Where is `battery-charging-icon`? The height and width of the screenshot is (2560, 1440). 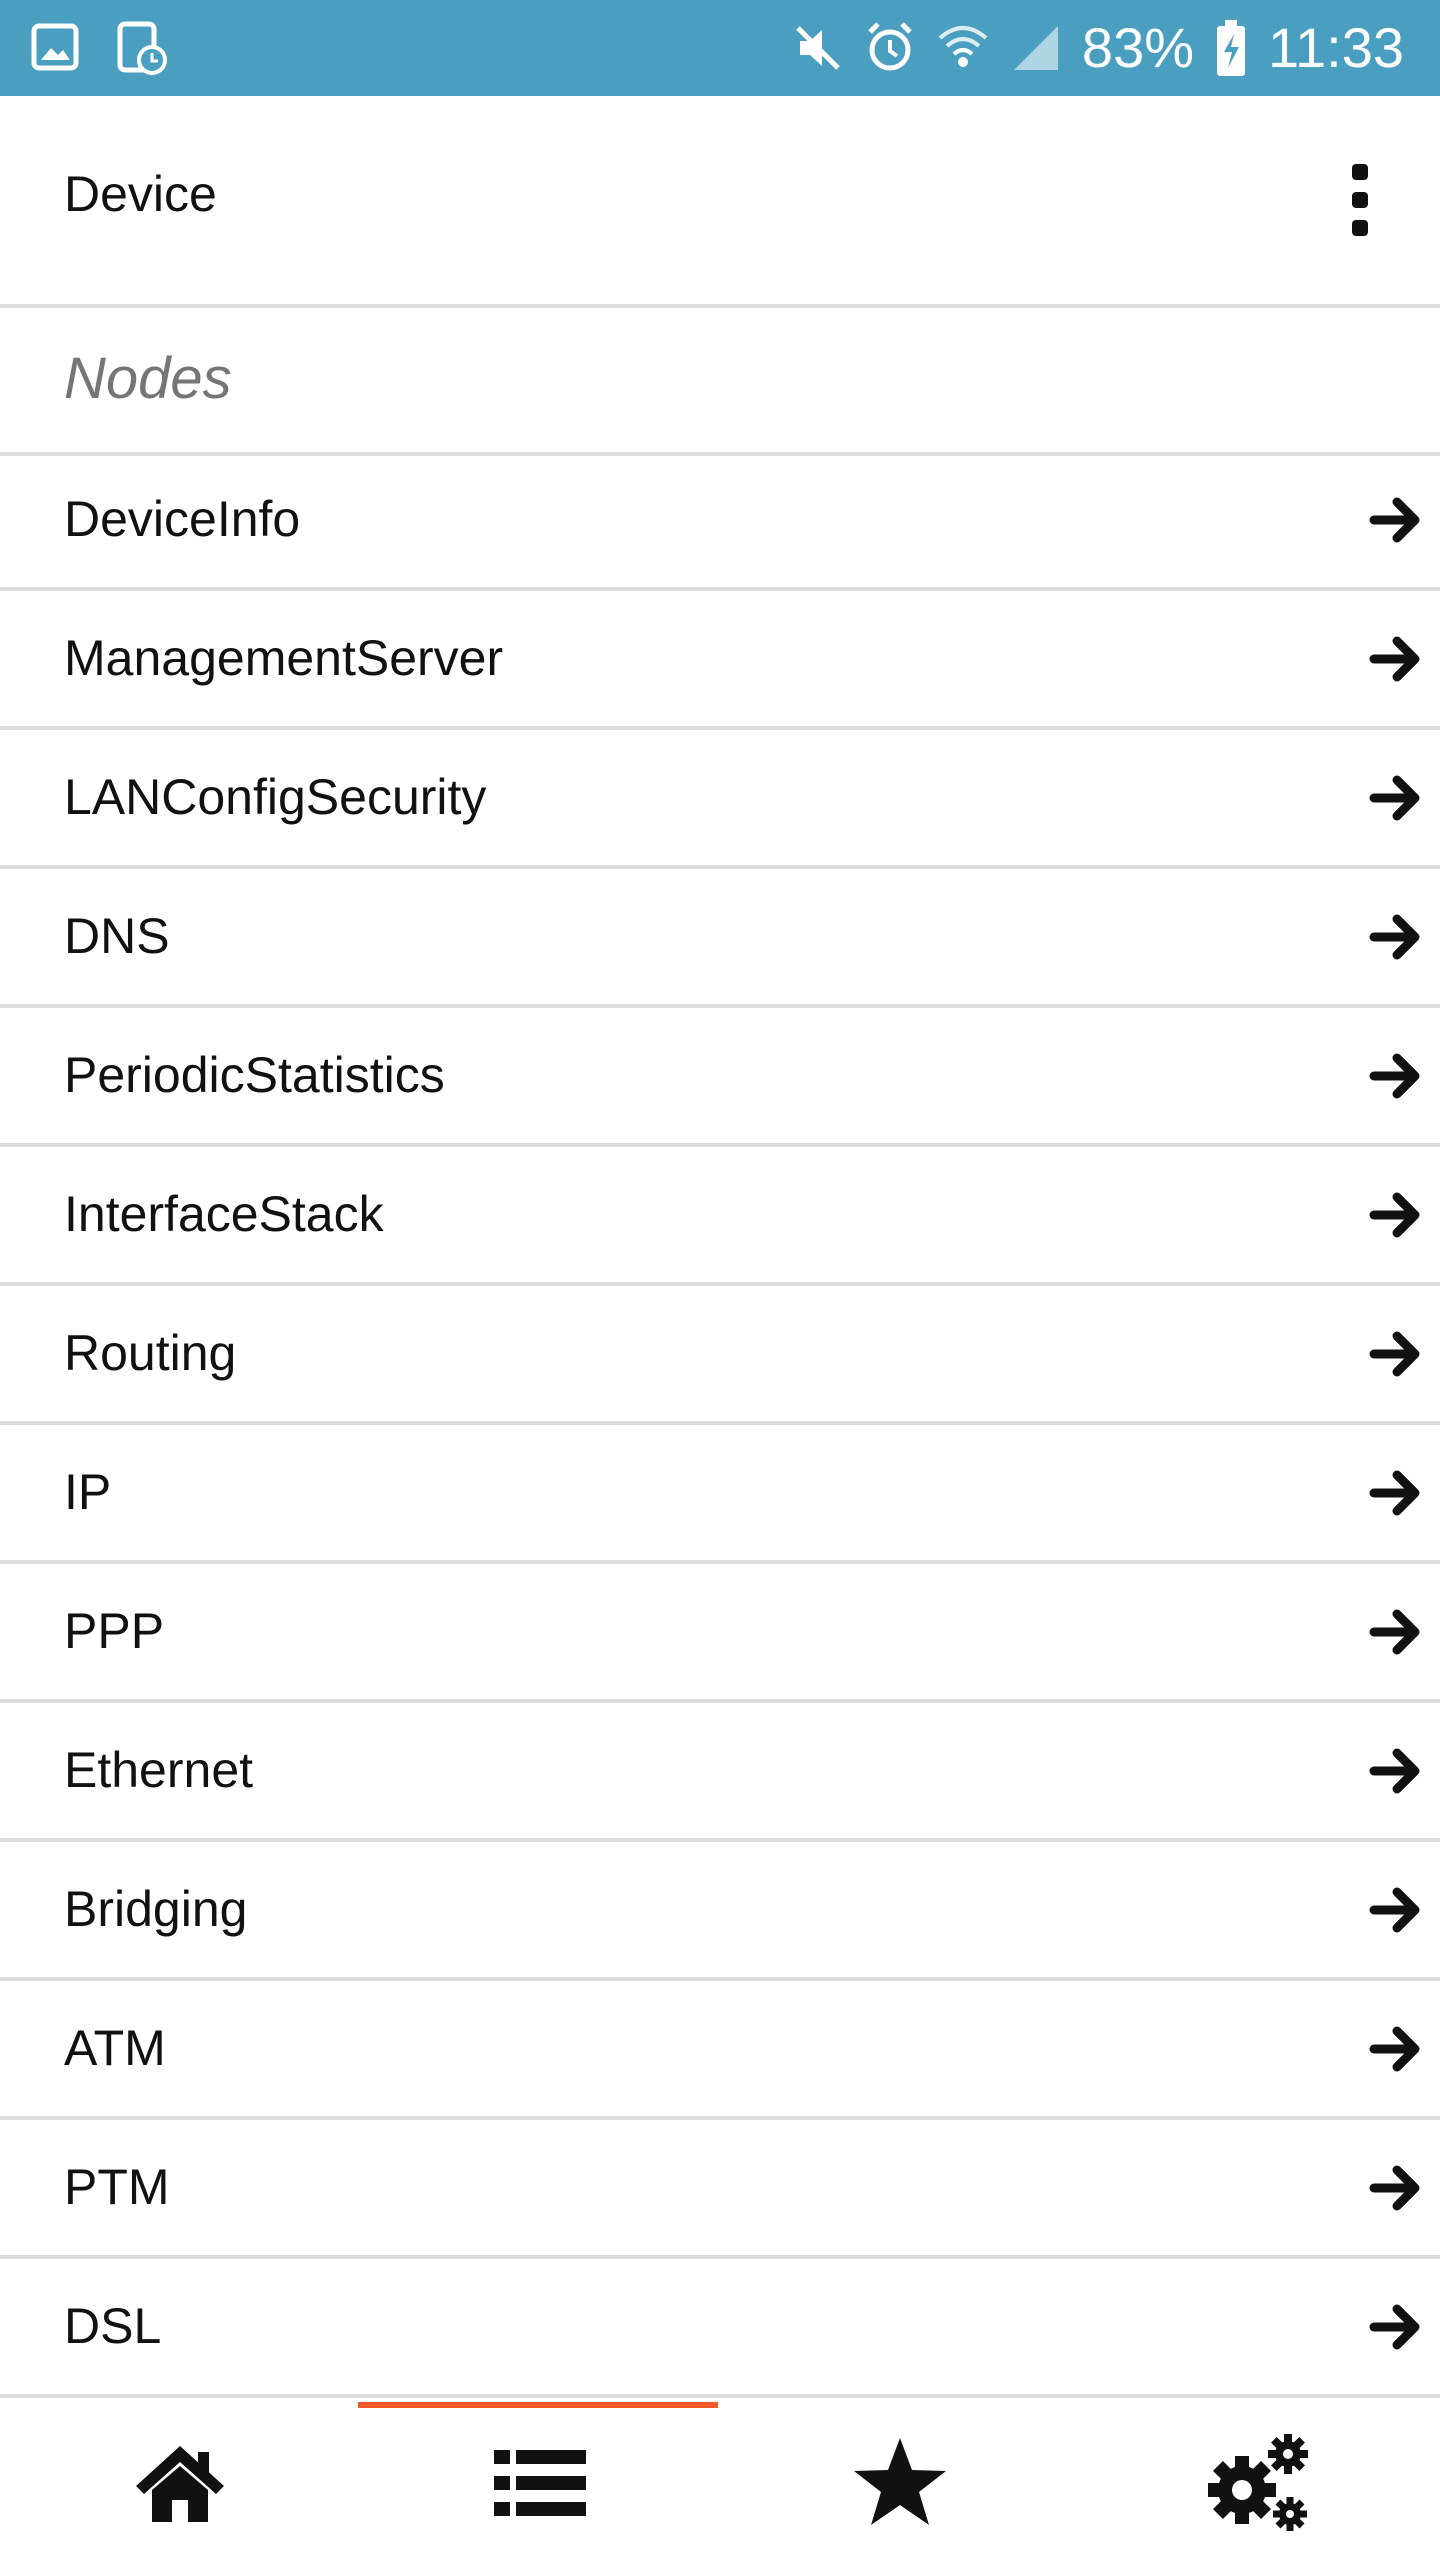 battery-charging-icon is located at coordinates (1231, 48).